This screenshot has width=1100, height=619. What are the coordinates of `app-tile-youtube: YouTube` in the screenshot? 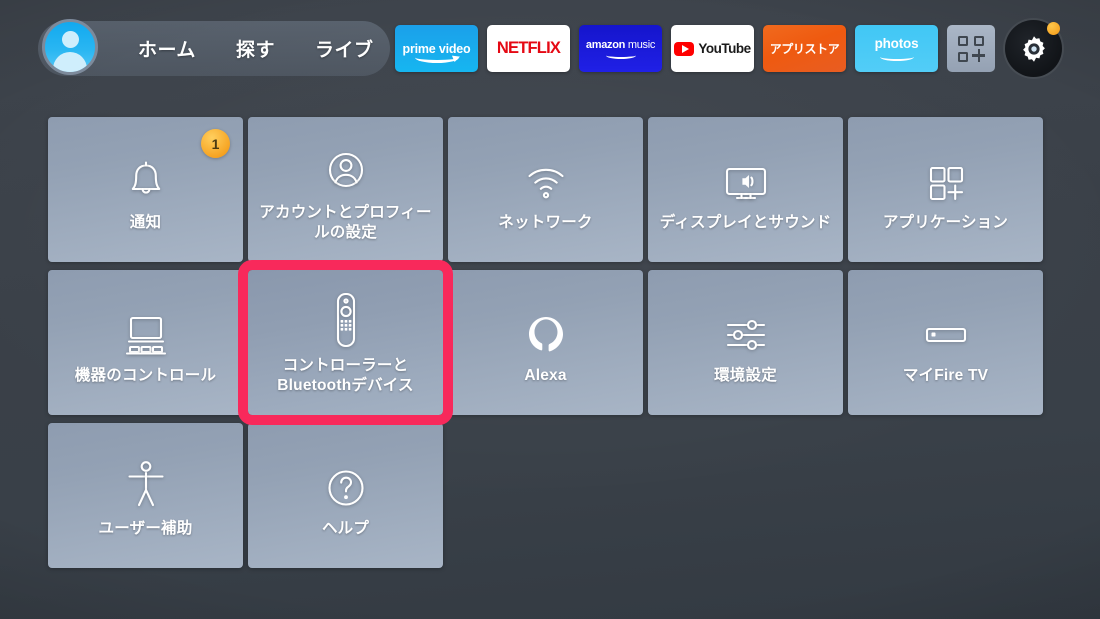 It's located at (712, 48).